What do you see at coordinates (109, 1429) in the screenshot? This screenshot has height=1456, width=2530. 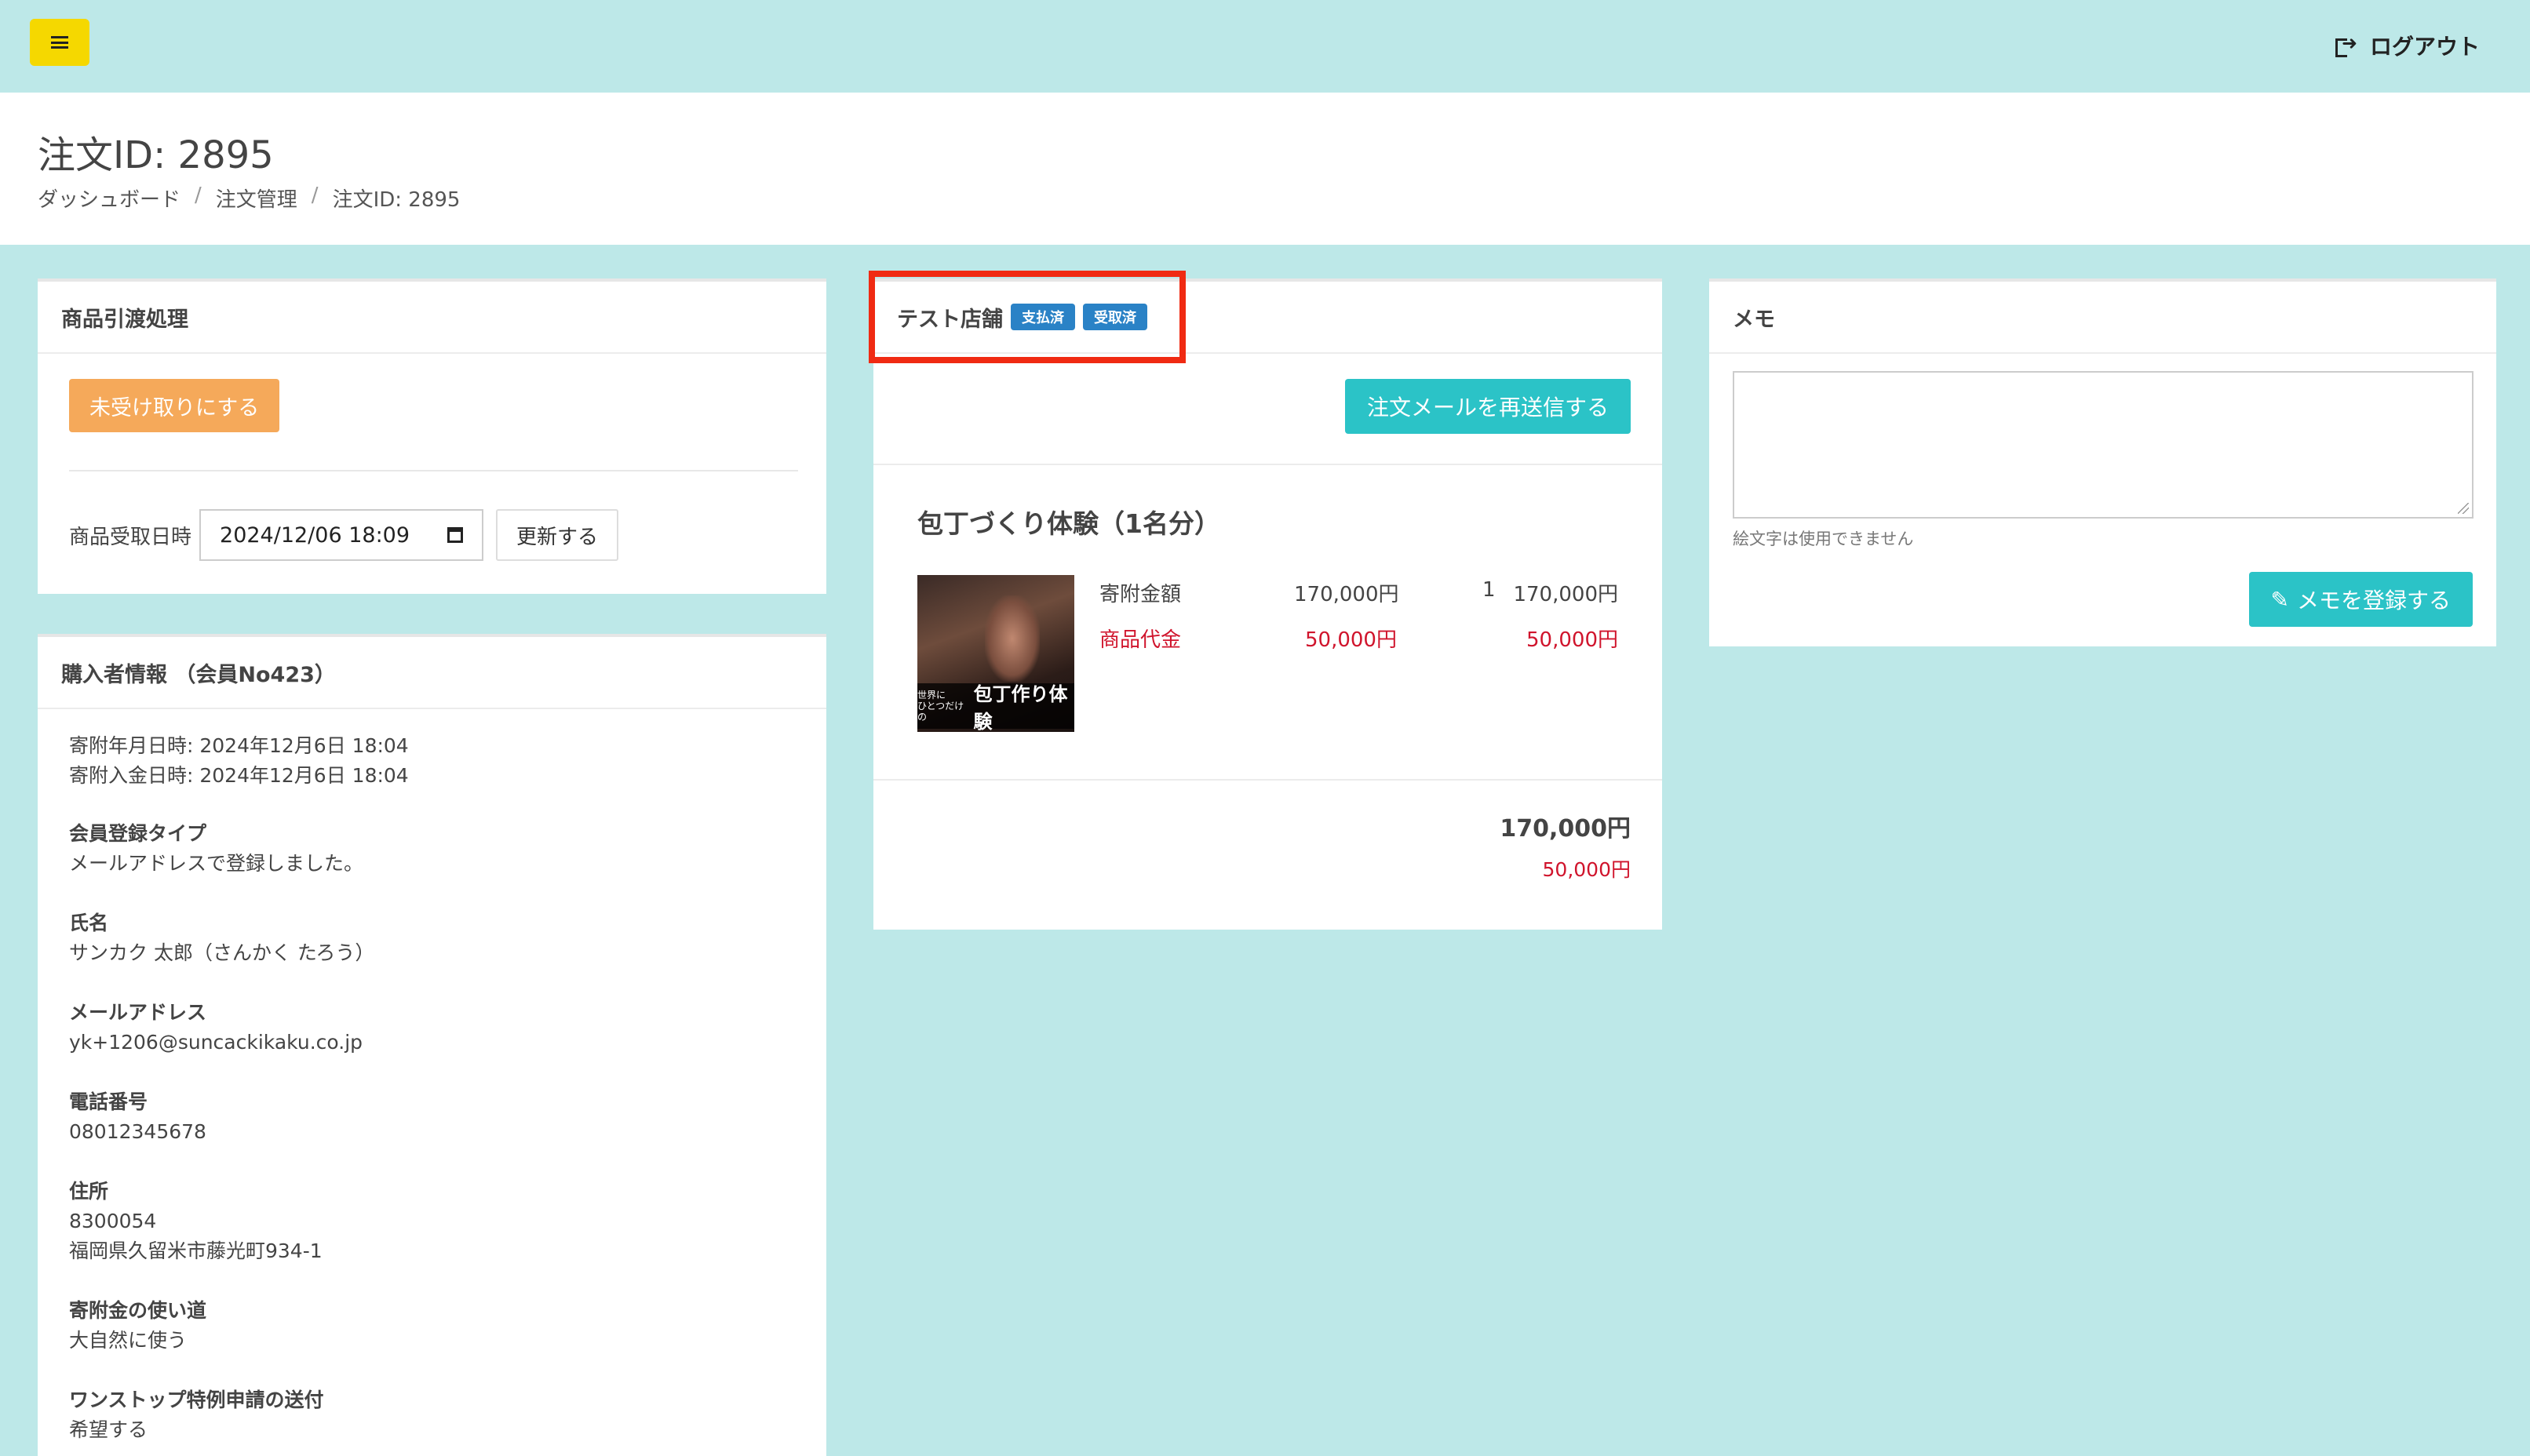 I see `field-value: 希望する` at bounding box center [109, 1429].